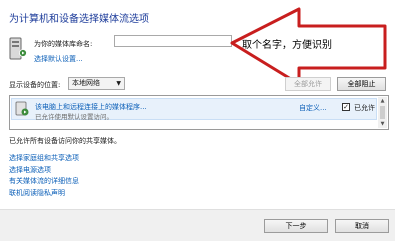  I want to click on sharing-status-text: 已允许所有设备访问你的共享媒体。, so click(65, 141).